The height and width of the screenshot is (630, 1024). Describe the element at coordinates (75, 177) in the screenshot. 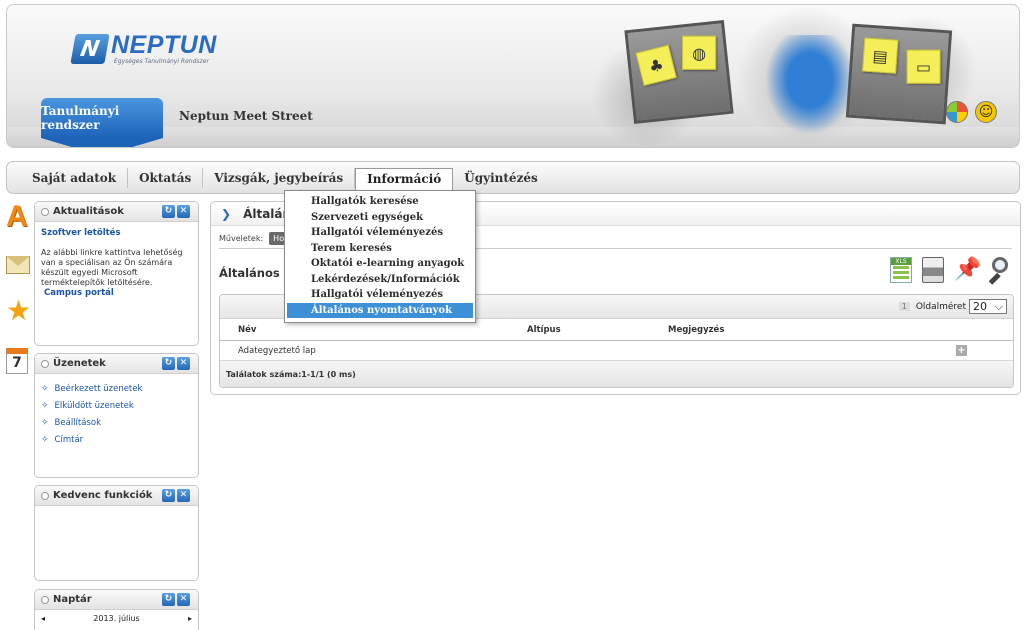

I see `menu-sajat-adatok: Saját adatok` at that location.